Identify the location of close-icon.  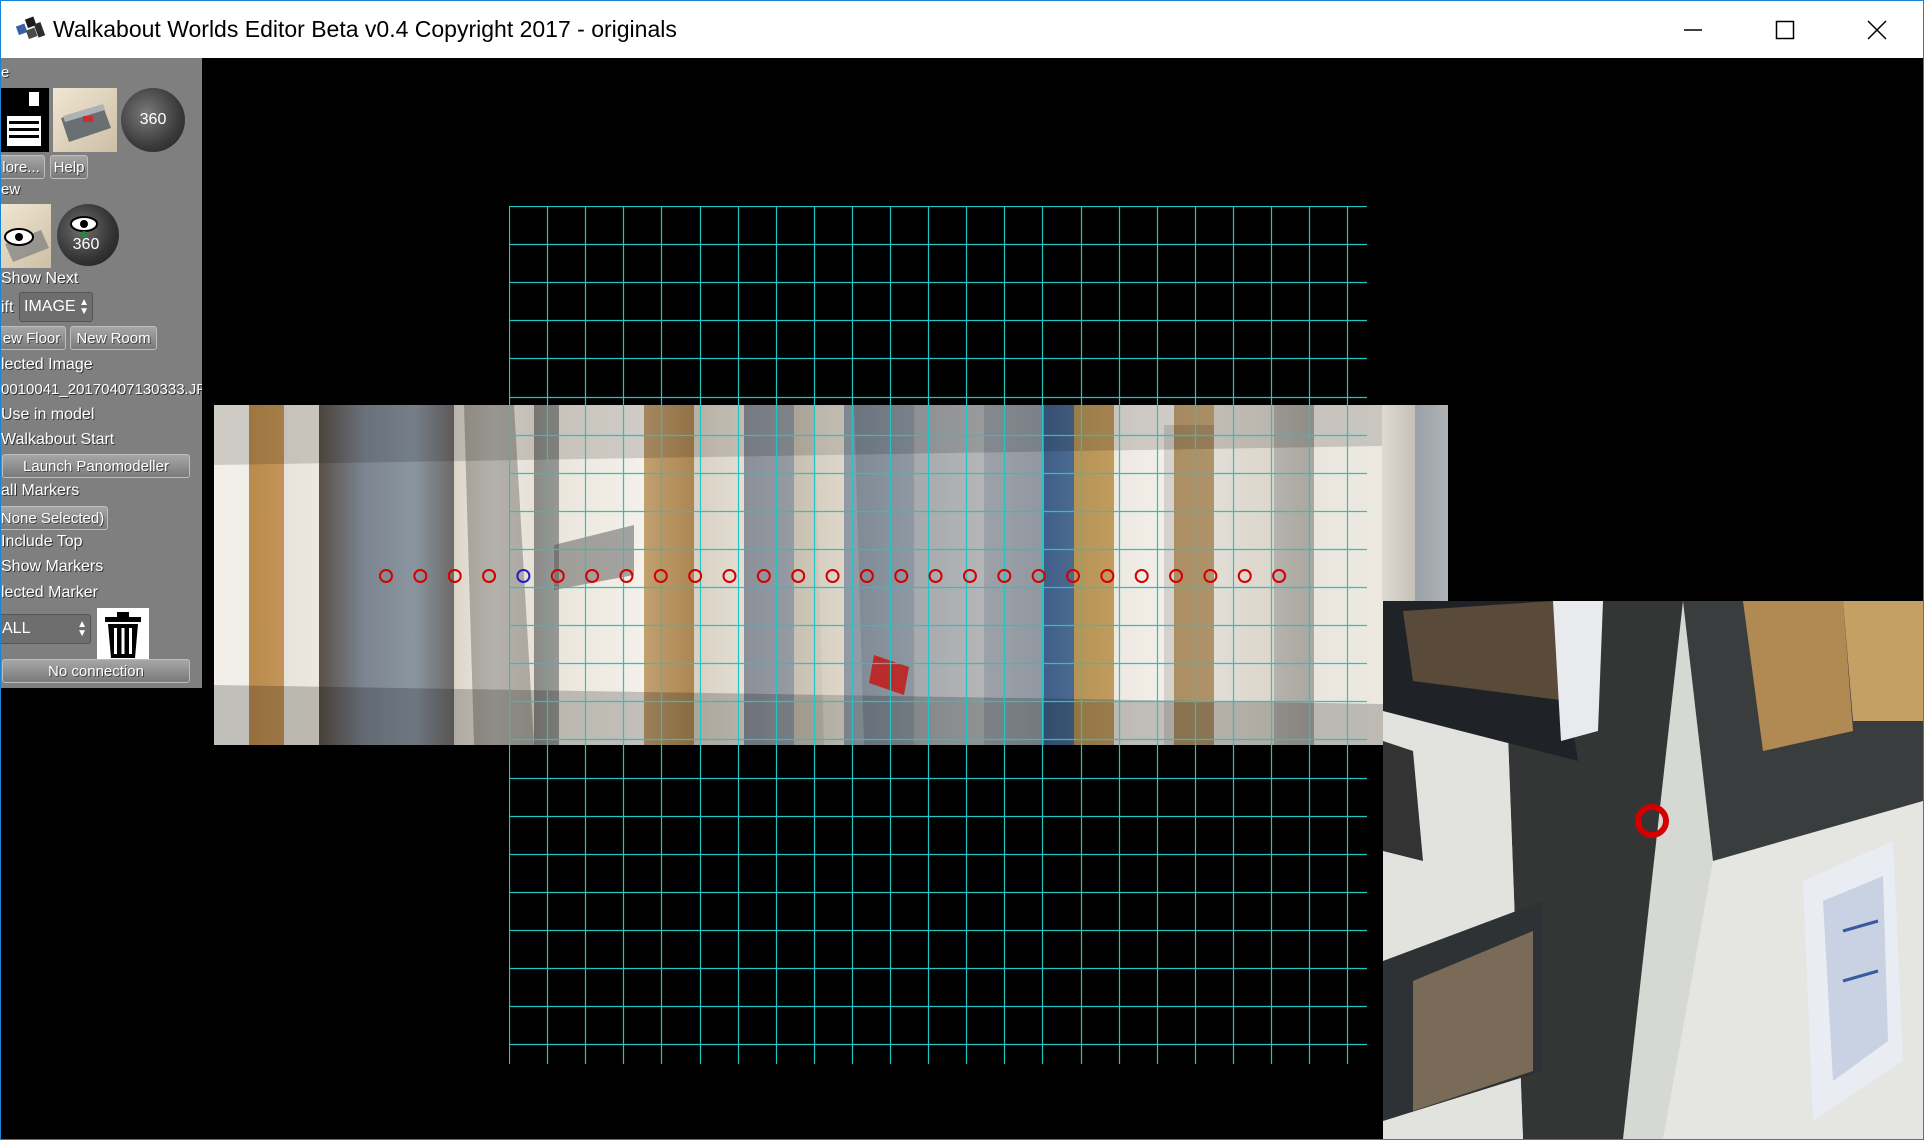
(1877, 29).